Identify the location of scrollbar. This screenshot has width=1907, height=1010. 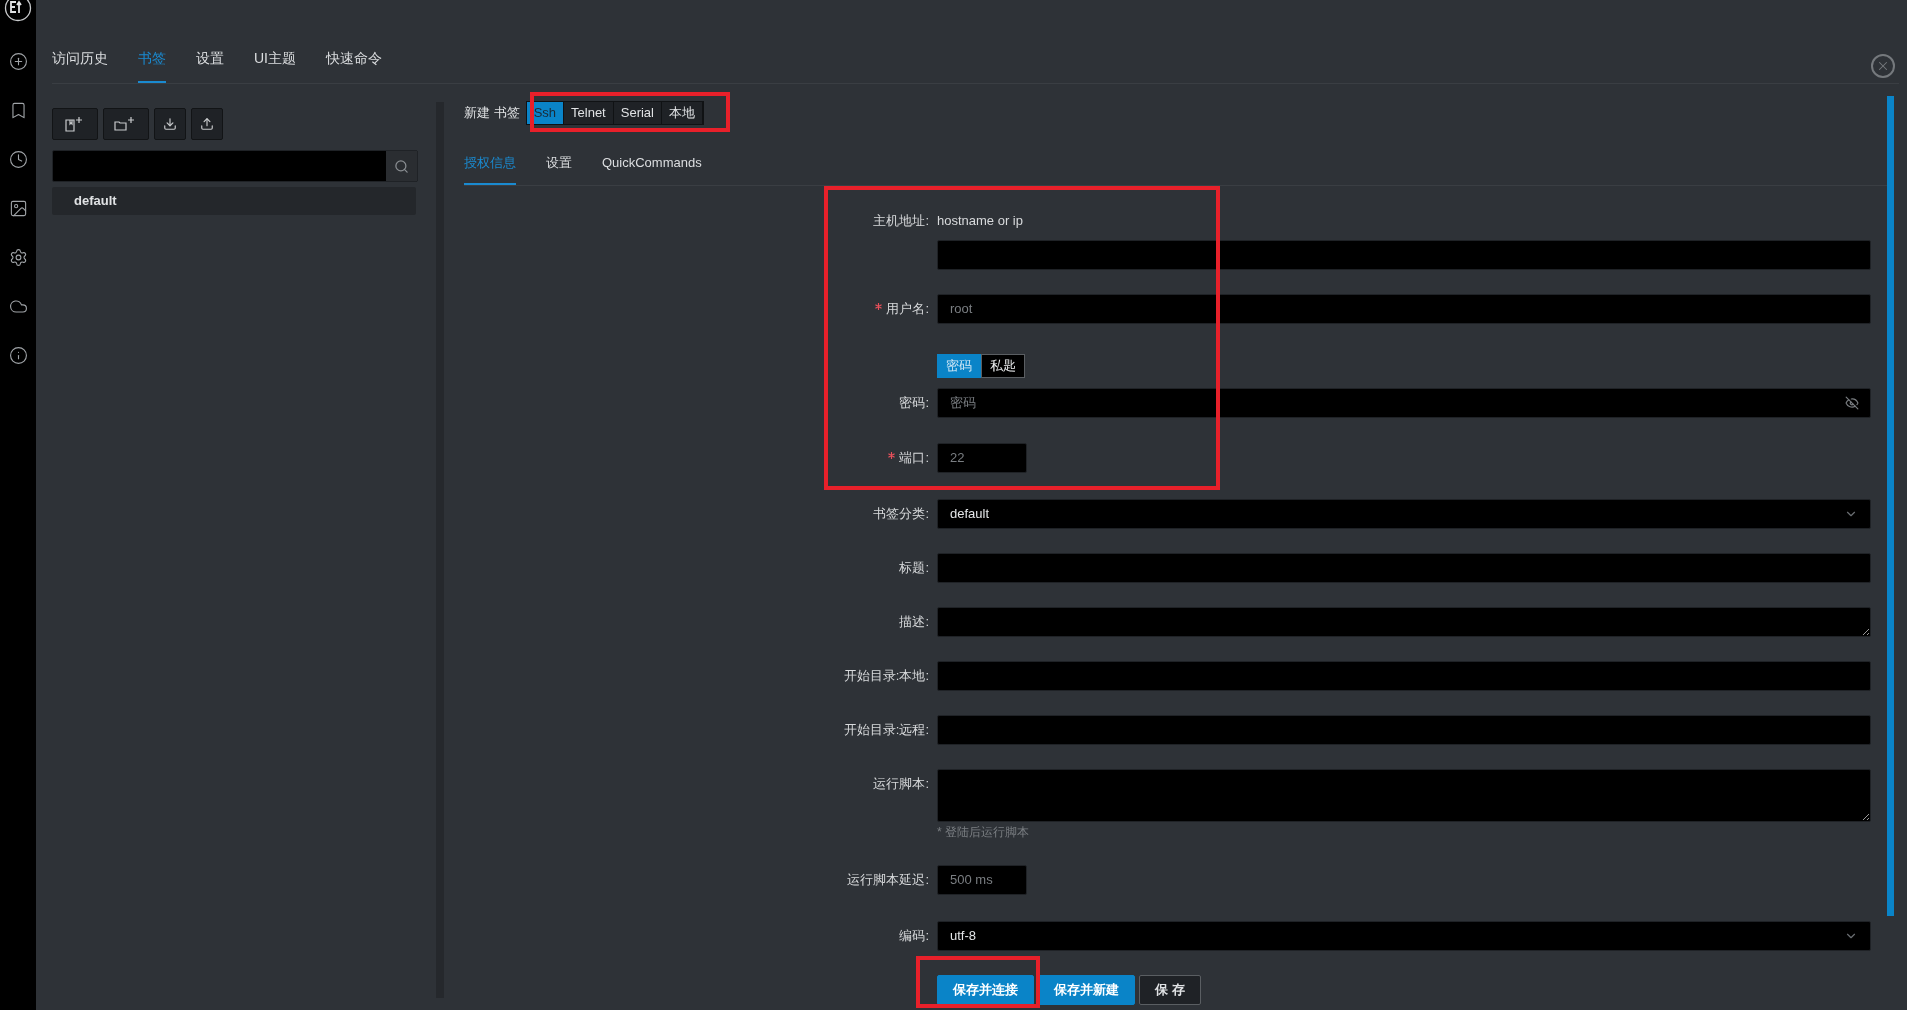
(1890, 505).